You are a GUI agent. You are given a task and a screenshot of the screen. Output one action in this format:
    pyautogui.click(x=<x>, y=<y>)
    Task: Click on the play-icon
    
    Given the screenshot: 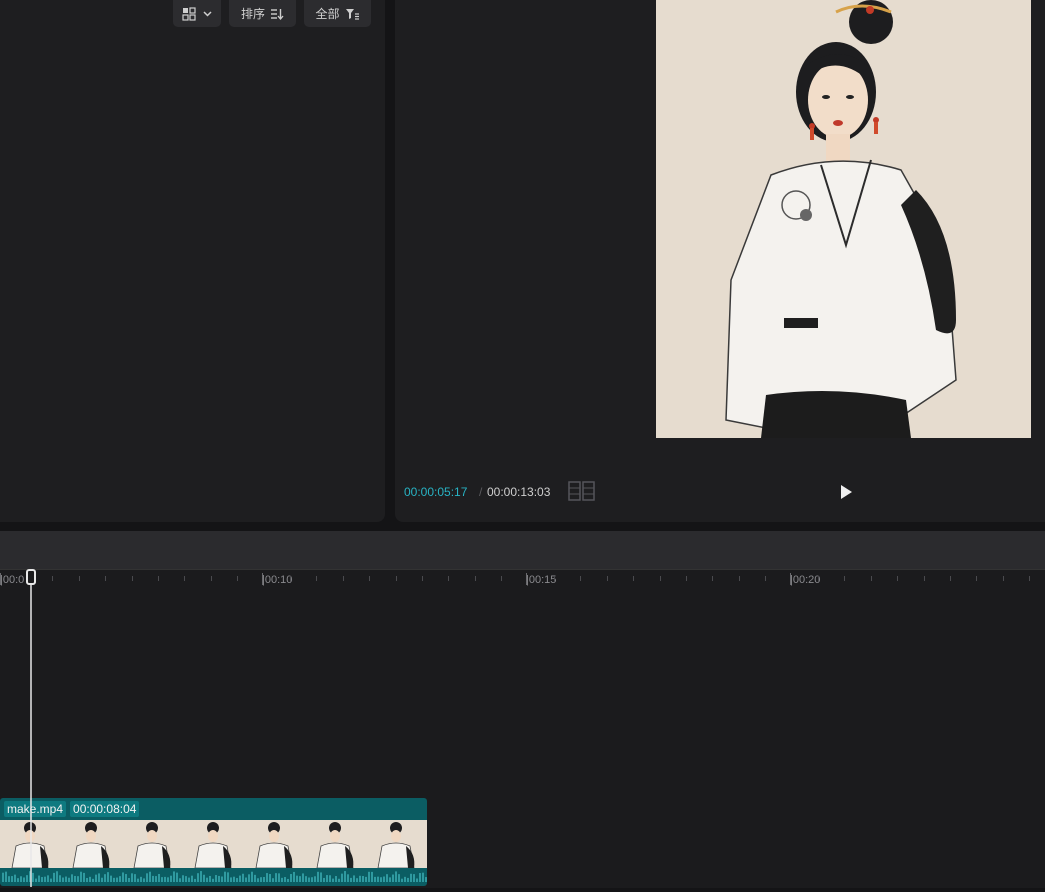 What is the action you would take?
    pyautogui.click(x=846, y=492)
    